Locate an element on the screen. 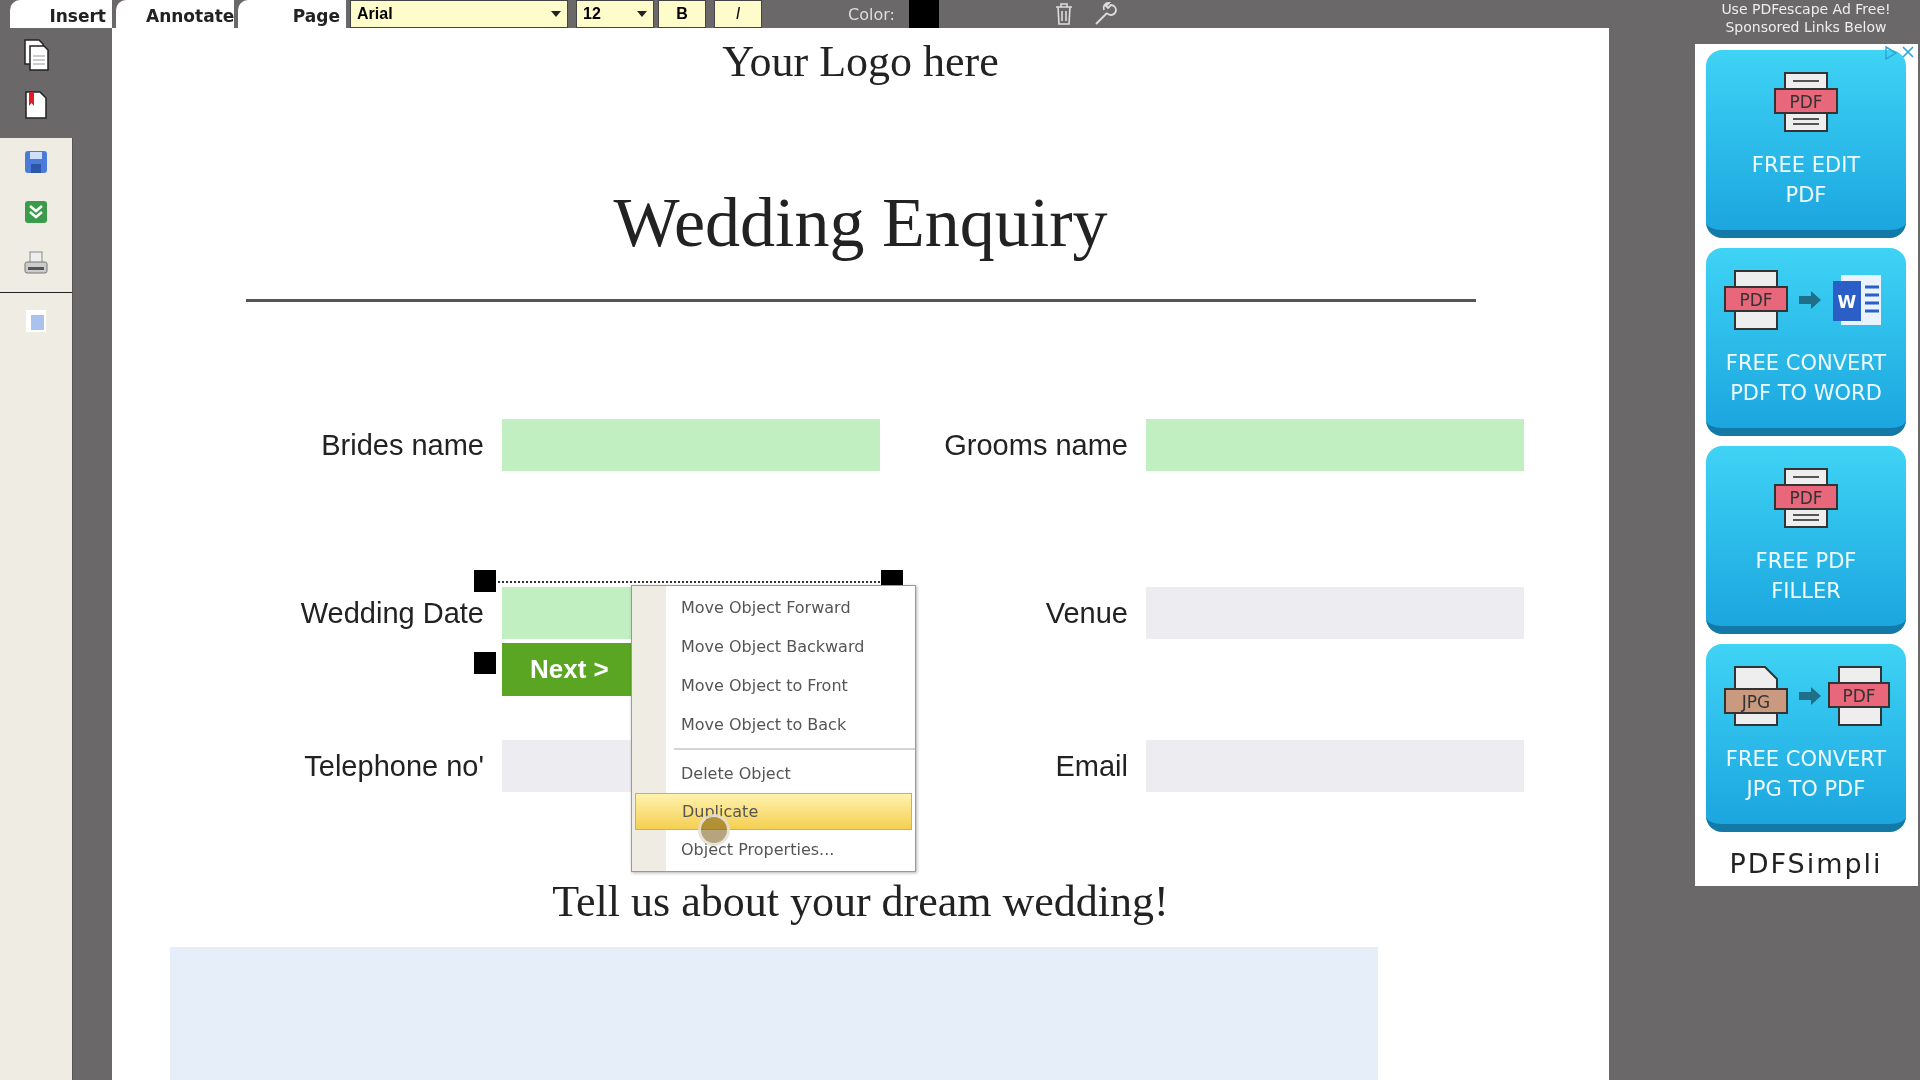 Image resolution: width=1920 pixels, height=1080 pixels. field-label: Wedding Date is located at coordinates (391, 613).